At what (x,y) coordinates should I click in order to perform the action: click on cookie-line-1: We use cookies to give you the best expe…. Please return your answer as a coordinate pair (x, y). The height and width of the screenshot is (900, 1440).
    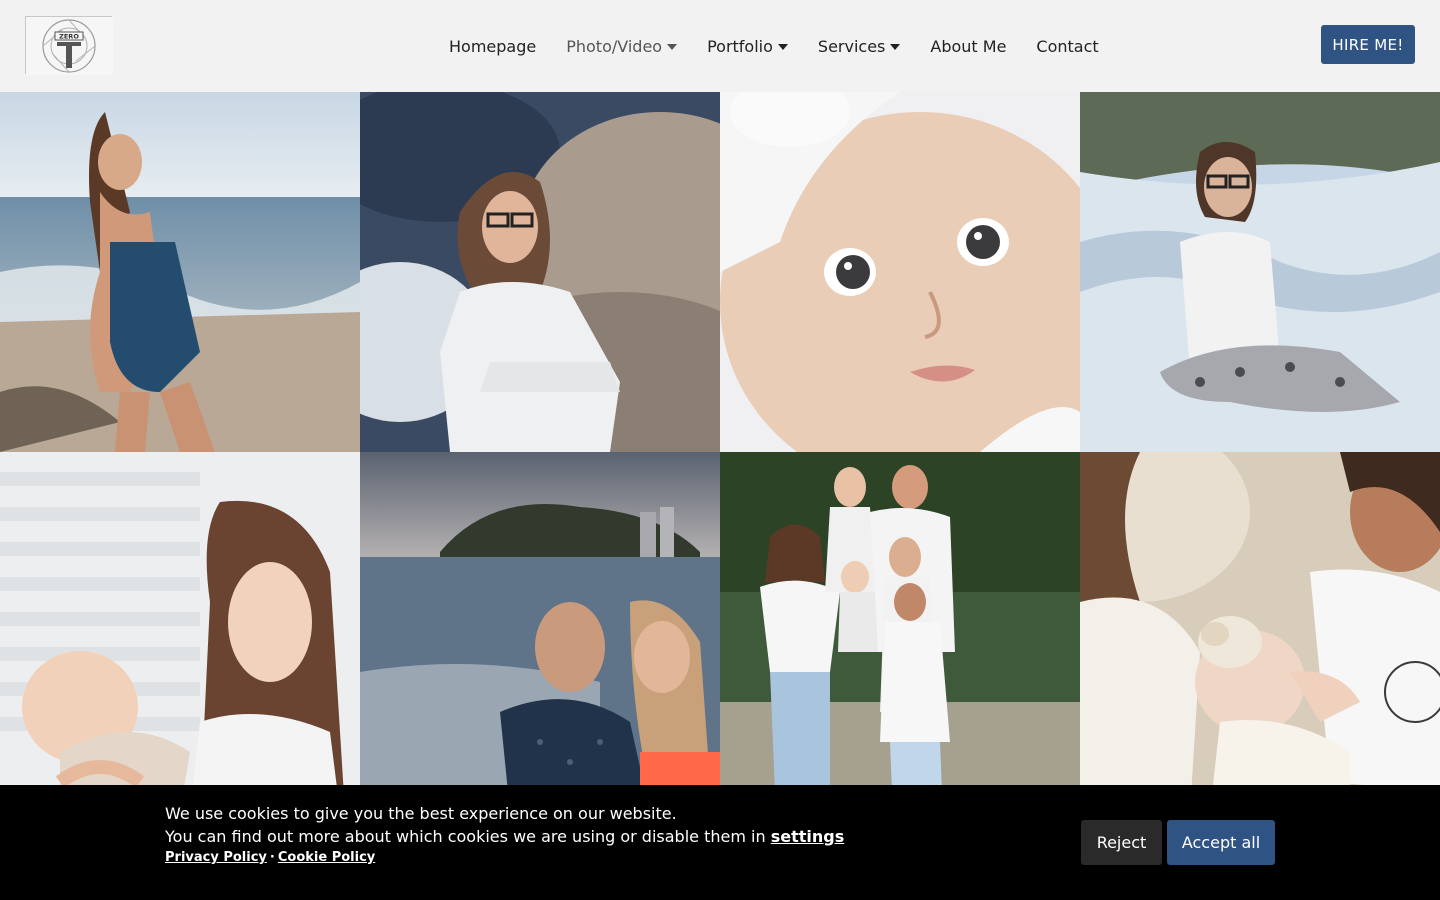
    Looking at the image, I should click on (421, 813).